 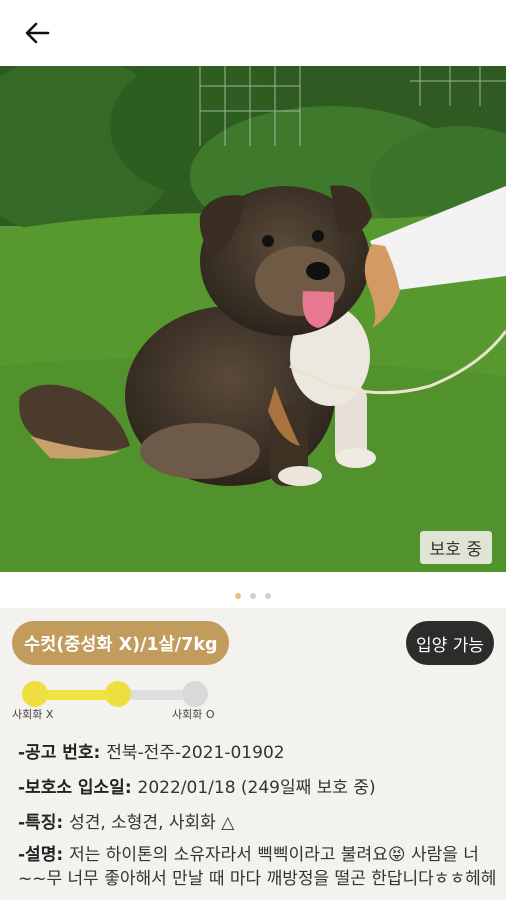 I want to click on arrow-left-icon, so click(x=37, y=33).